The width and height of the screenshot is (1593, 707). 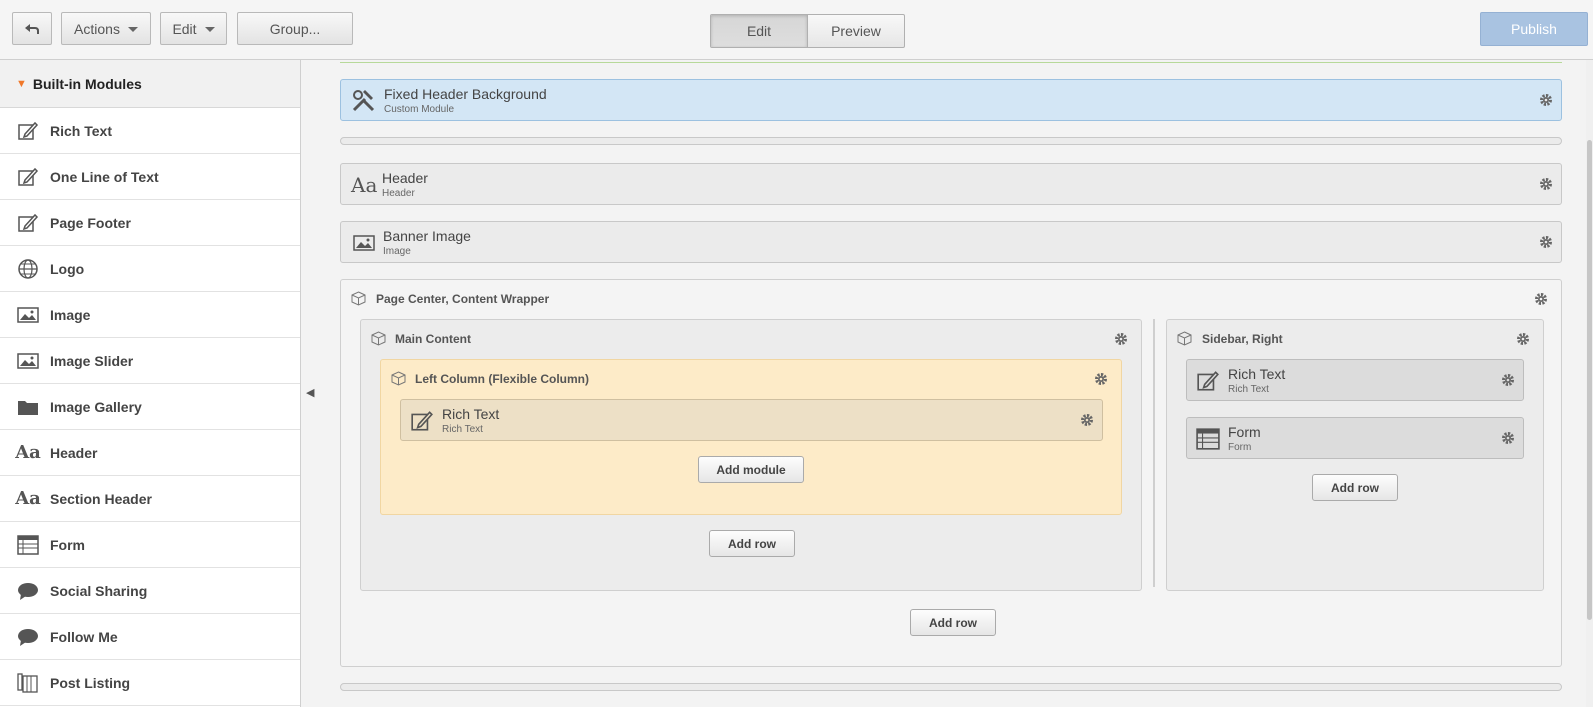 What do you see at coordinates (84, 636) in the screenshot?
I see `sidebar-item-label: Follow Me` at bounding box center [84, 636].